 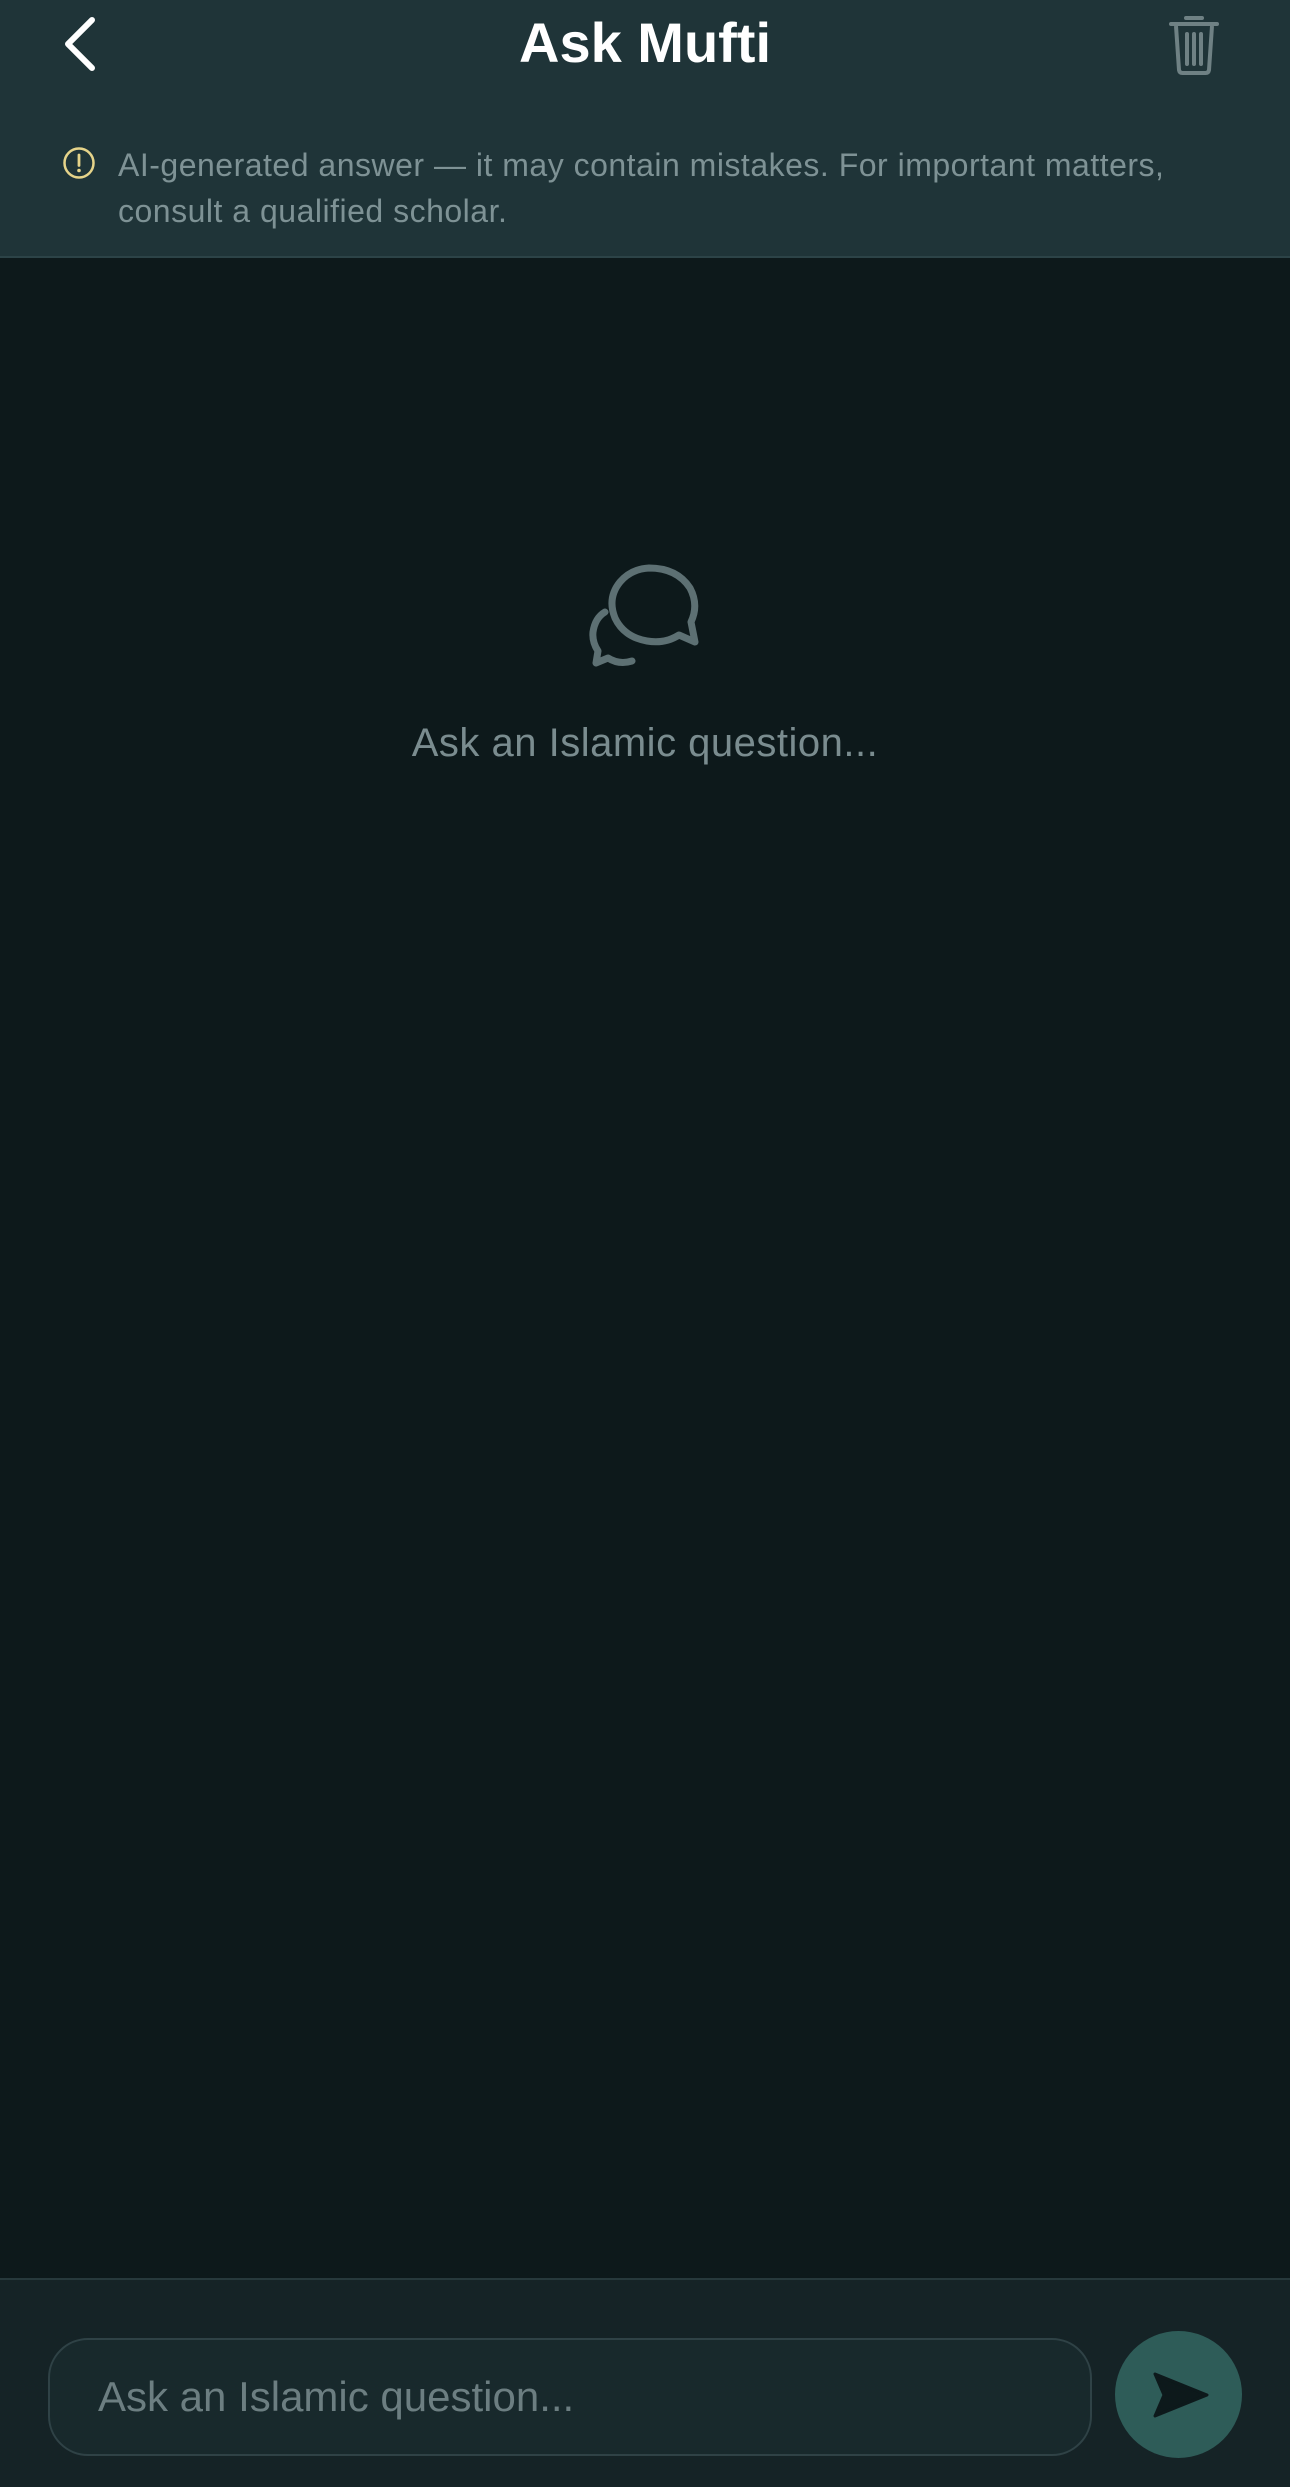 I want to click on nav-bar: Ask Mufti, so click(x=645, y=44).